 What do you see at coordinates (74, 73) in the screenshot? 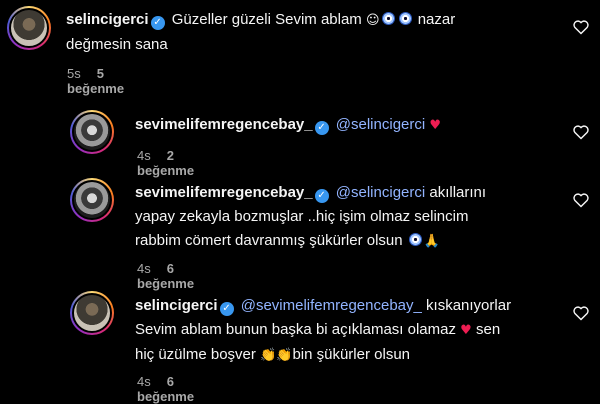
I see `timestamp: 5s` at bounding box center [74, 73].